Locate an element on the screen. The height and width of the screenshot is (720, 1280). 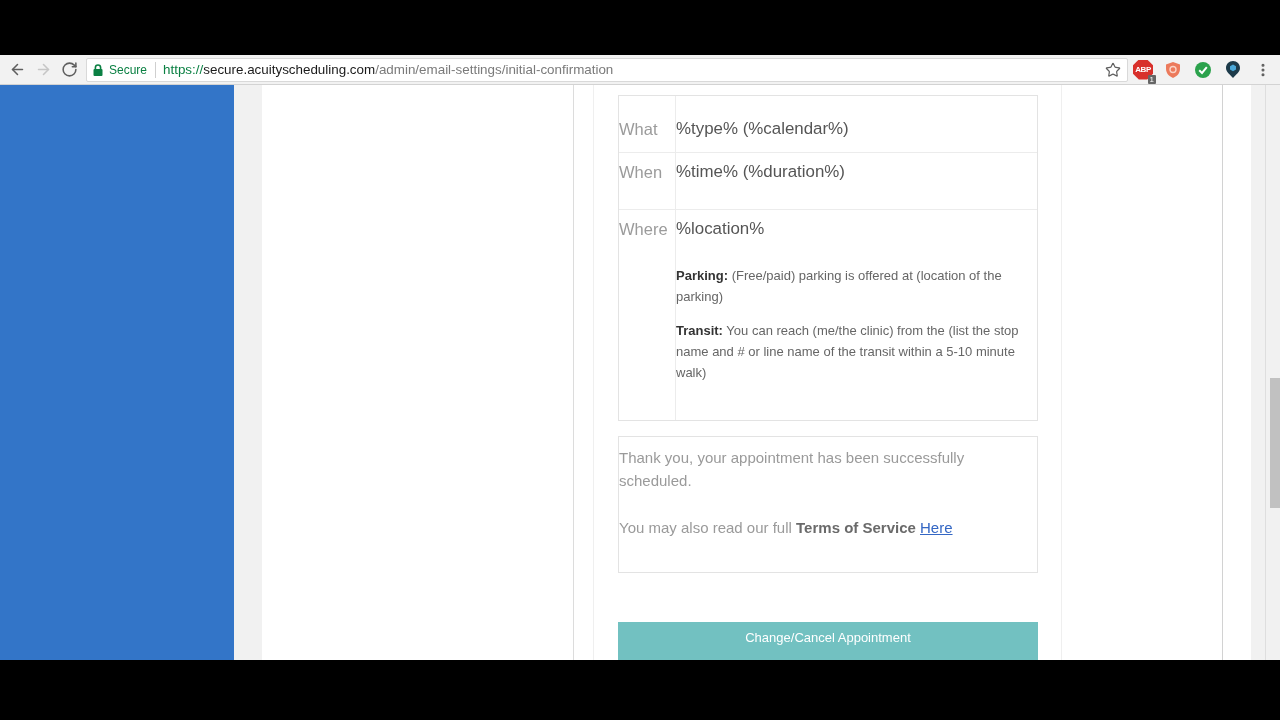
confirmation-text: Thank you, your appointment has been successfully scheduled. is located at coordinates (792, 469).